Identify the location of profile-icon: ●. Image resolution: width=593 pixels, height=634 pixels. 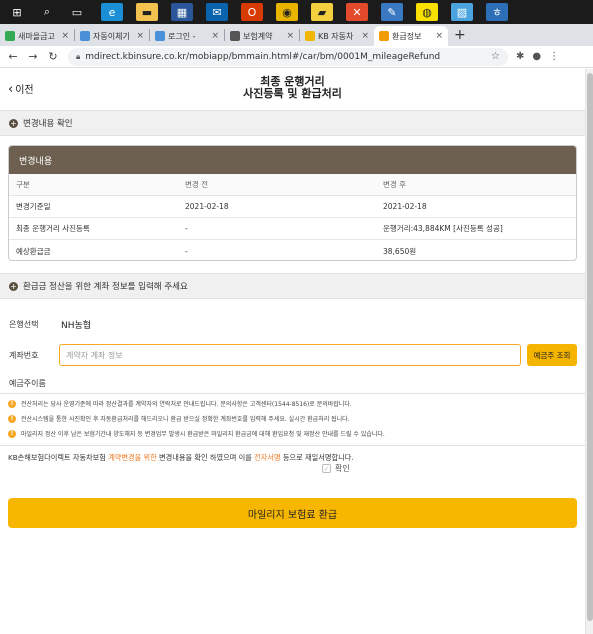
(536, 56).